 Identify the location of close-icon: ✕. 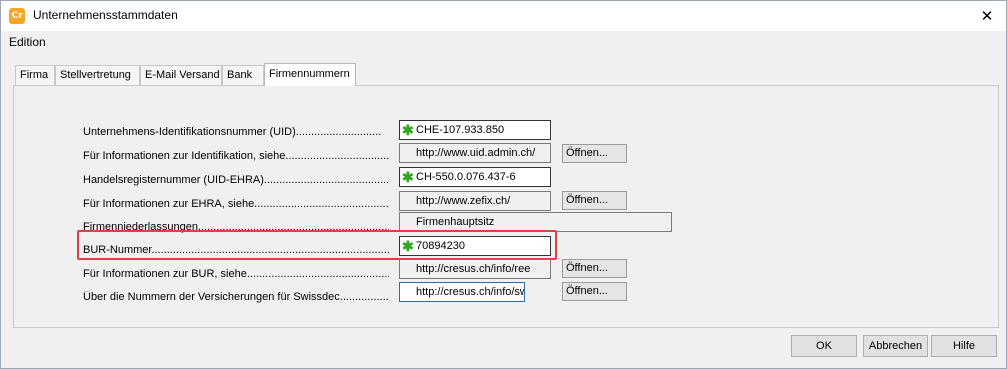
(987, 16).